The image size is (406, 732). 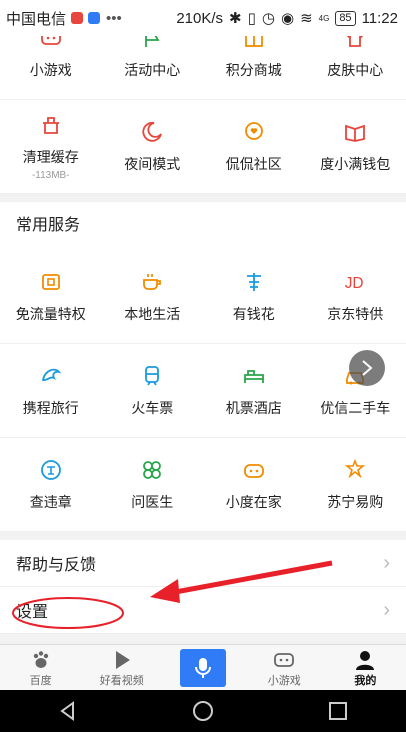 I want to click on service-label: 小度在家, so click(x=253, y=501).